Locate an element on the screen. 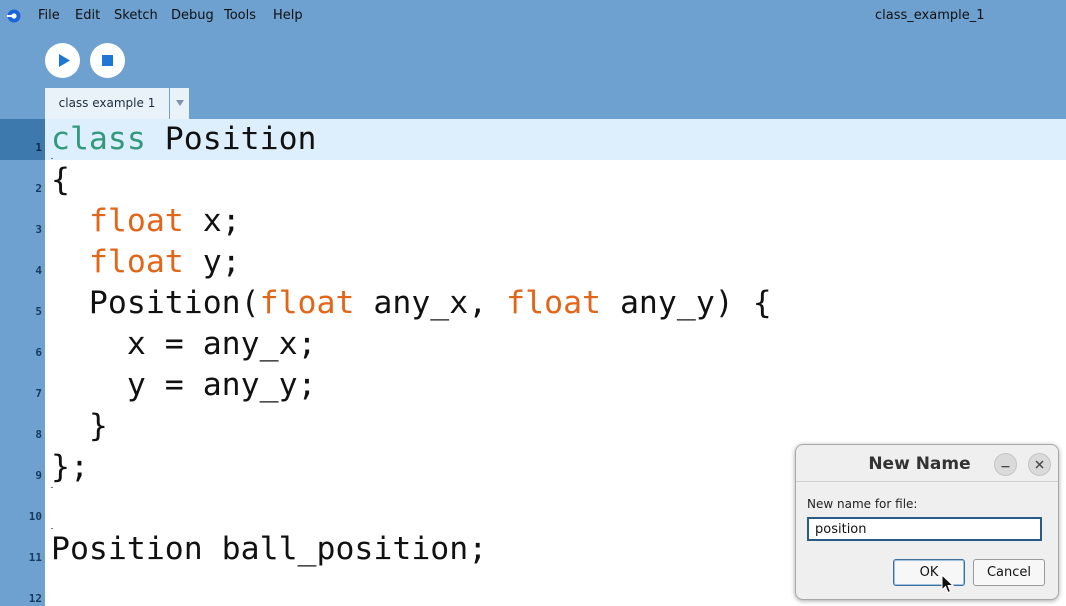 Image resolution: width=1066 pixels, height=606 pixels. menu-help: Help is located at coordinates (288, 15).